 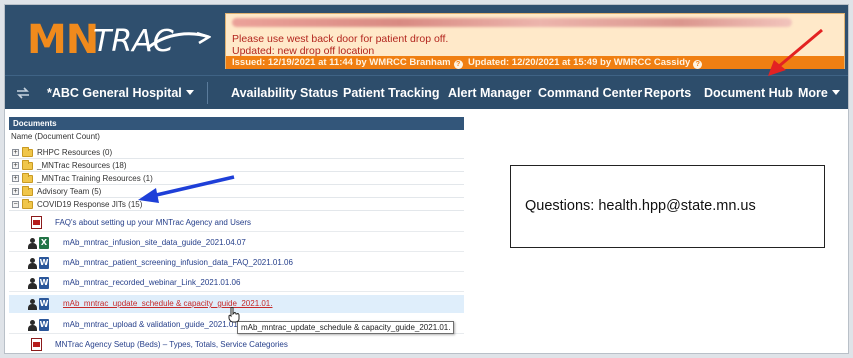 What do you see at coordinates (207, 93) in the screenshot?
I see `nav-divider` at bounding box center [207, 93].